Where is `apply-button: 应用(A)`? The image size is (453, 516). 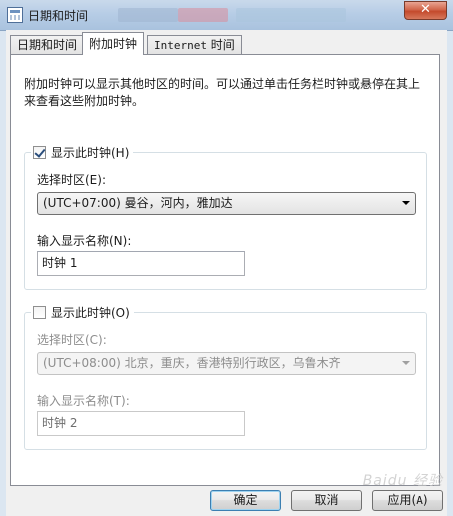 apply-button: 应用(A) is located at coordinates (407, 500).